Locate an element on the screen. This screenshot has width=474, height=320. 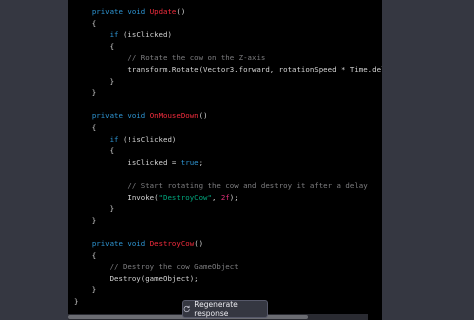
code-line: Invoke("DestroyCow", 2f); is located at coordinates (156, 197).